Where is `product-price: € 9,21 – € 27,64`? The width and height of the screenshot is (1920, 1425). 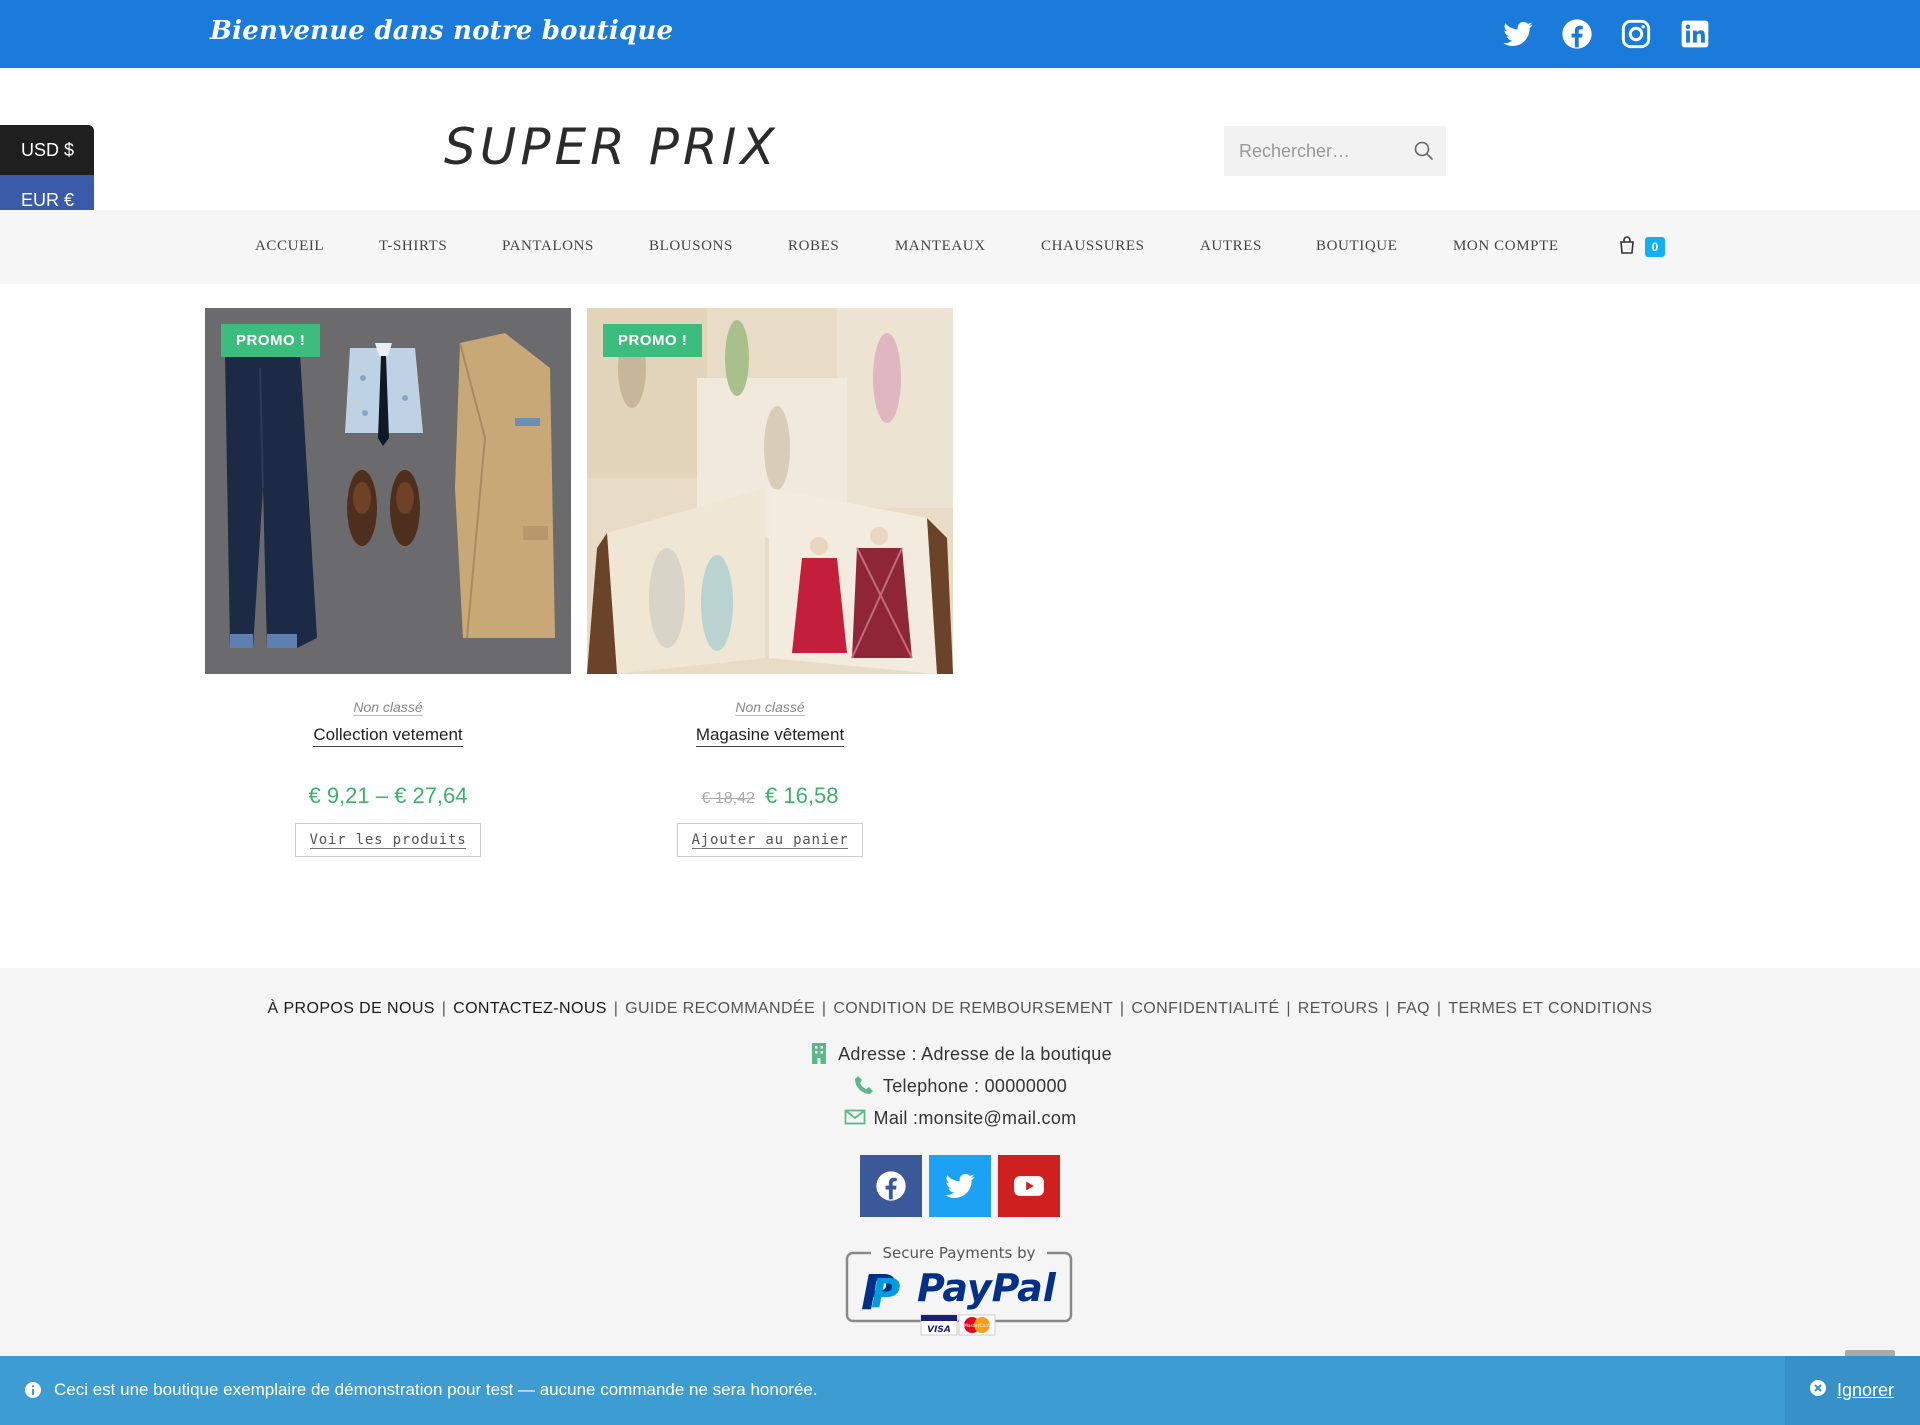 product-price: € 9,21 – € 27,64 is located at coordinates (388, 796).